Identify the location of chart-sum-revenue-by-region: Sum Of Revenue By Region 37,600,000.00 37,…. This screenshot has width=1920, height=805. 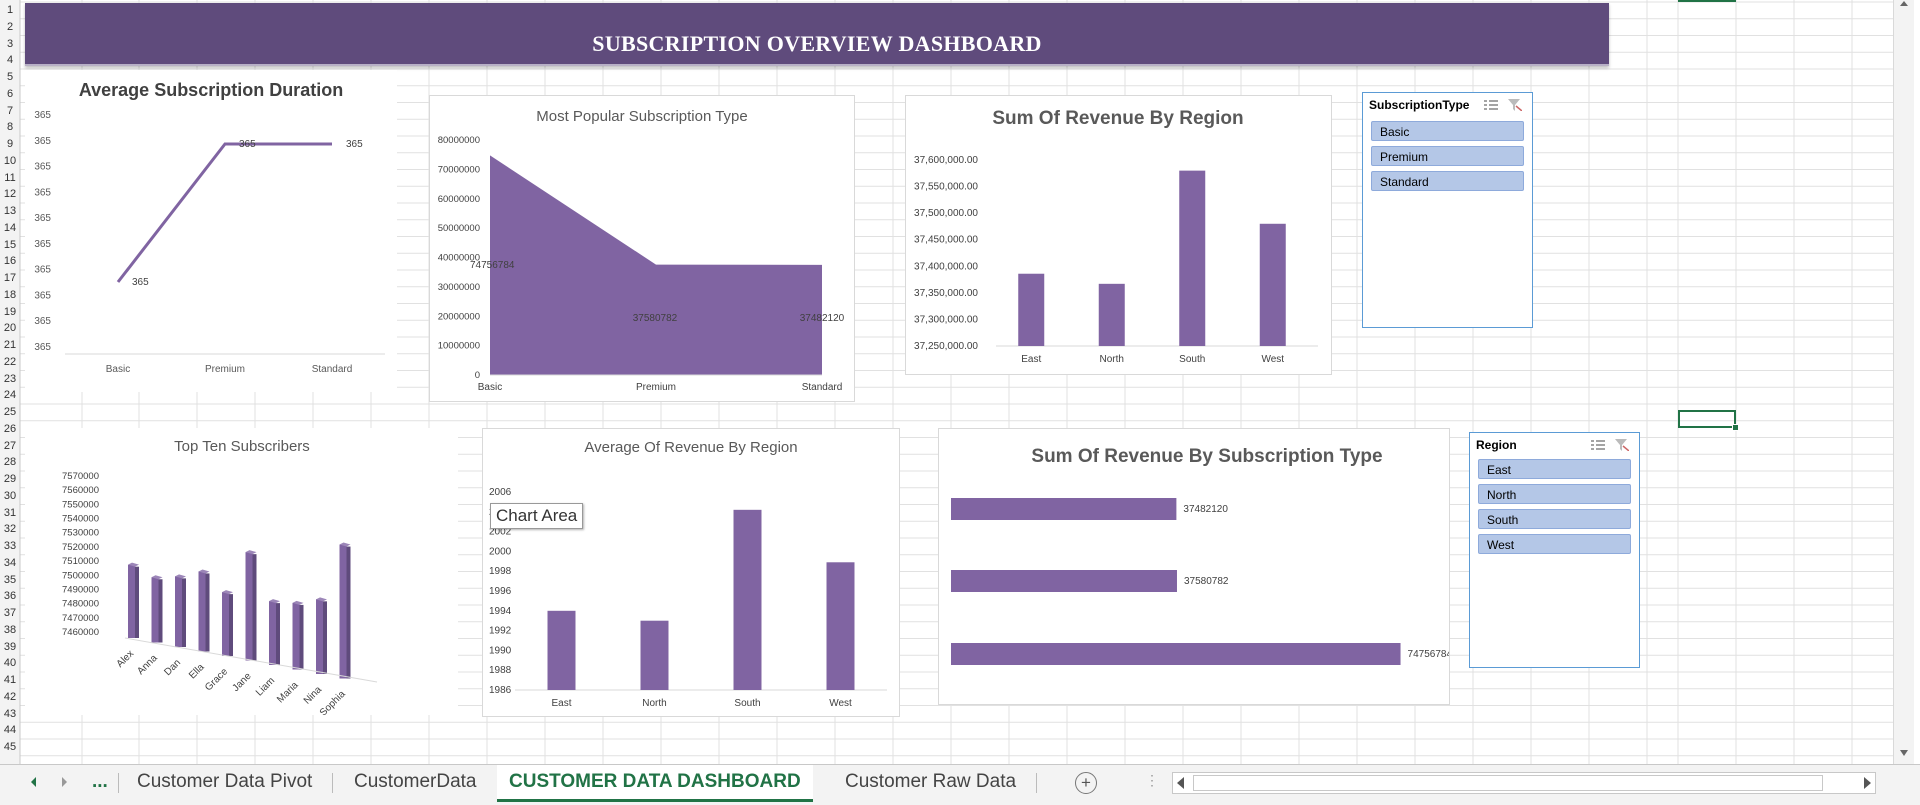
(1118, 235).